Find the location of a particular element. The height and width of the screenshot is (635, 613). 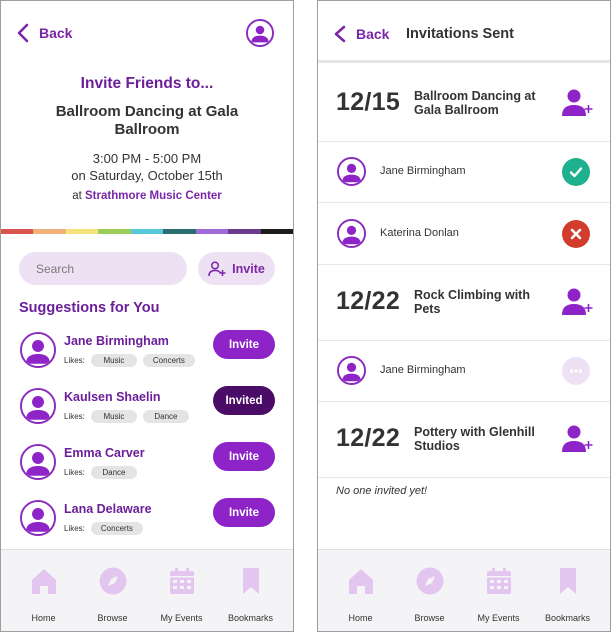

event-row: 12/22 Pottery with Glenhill Studios is located at coordinates (464, 440).